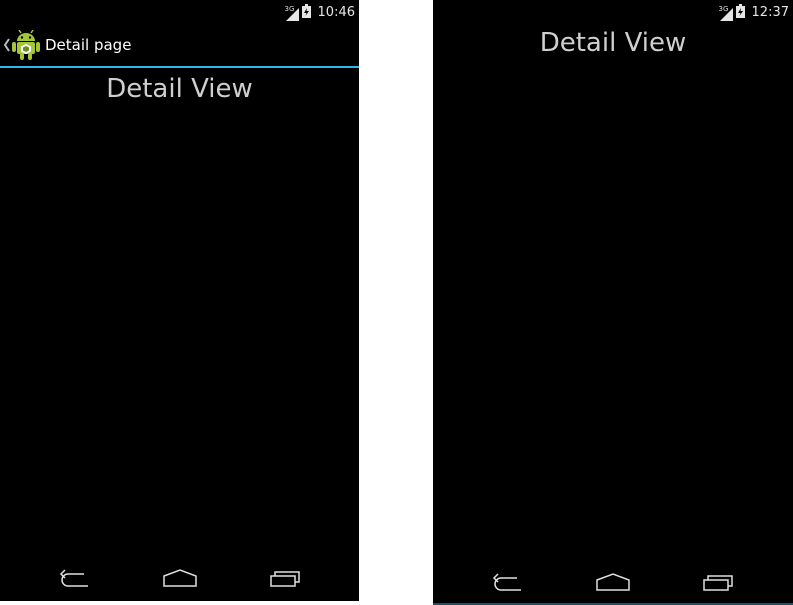 The height and width of the screenshot is (605, 793). Describe the element at coordinates (770, 12) in the screenshot. I see `status-time: 12:37` at that location.